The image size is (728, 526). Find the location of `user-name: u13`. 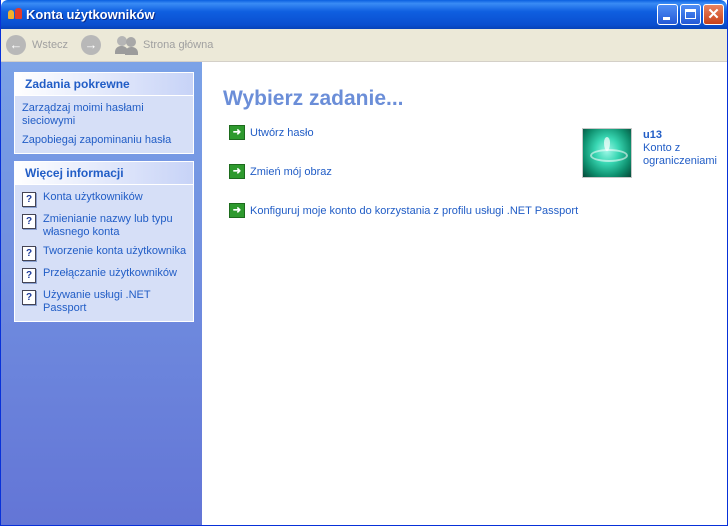

user-name: u13 is located at coordinates (652, 135).